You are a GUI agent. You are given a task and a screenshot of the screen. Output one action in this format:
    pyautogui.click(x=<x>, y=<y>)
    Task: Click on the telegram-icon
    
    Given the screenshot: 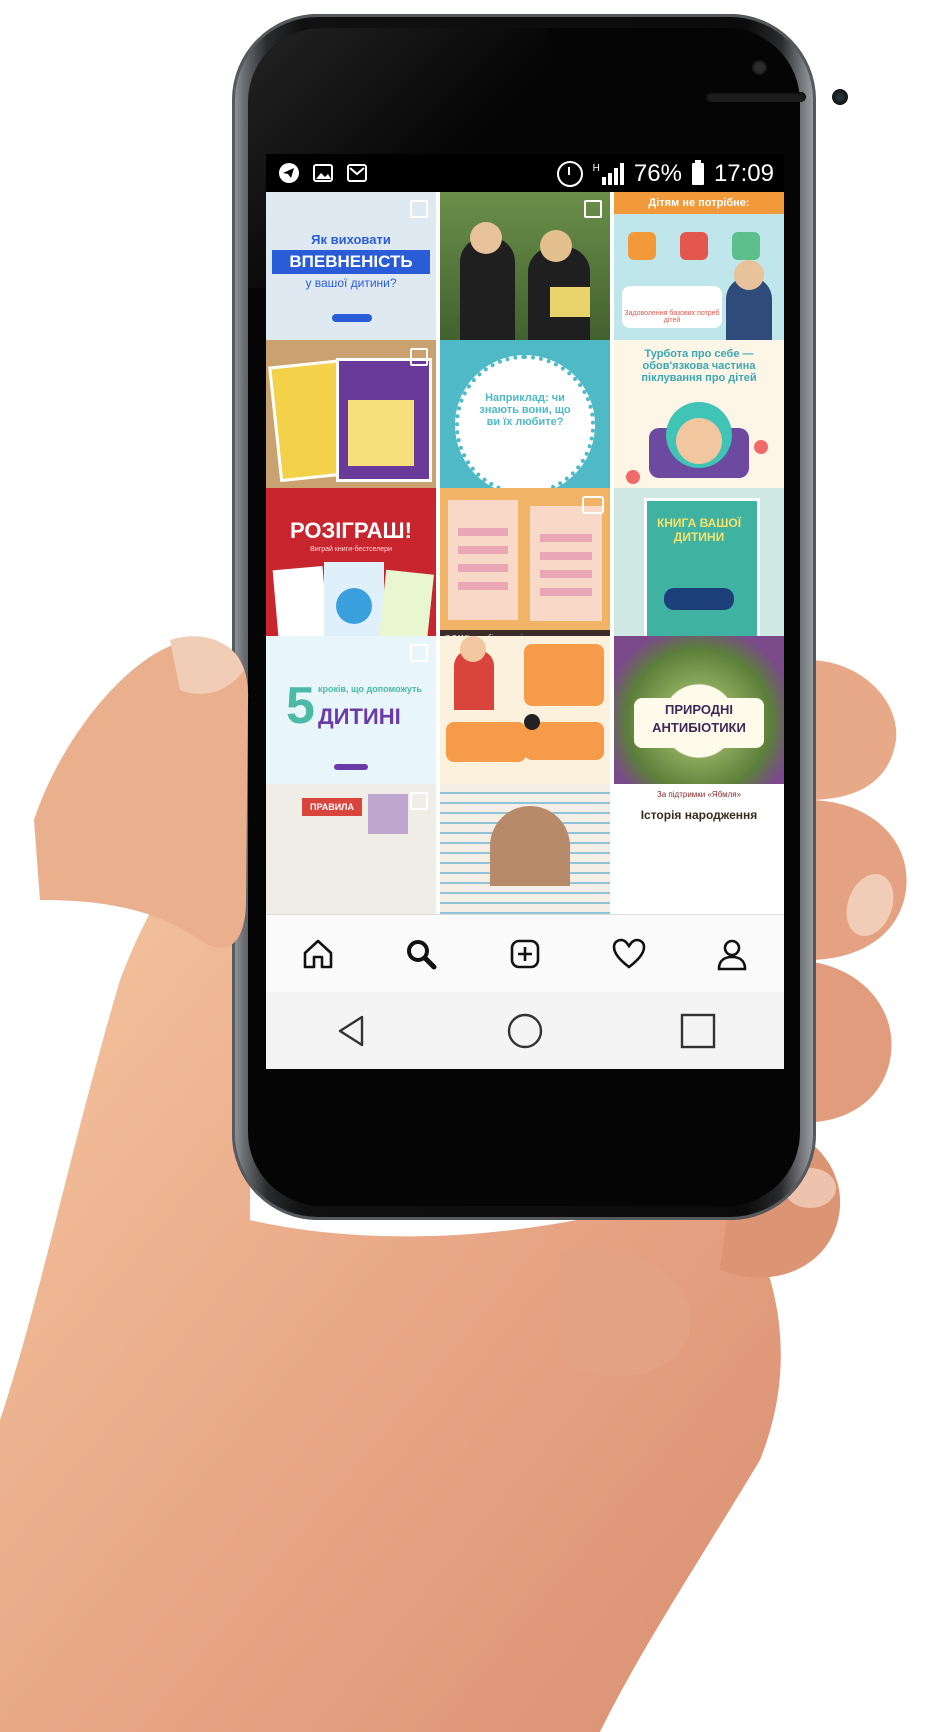 What is the action you would take?
    pyautogui.click(x=289, y=173)
    